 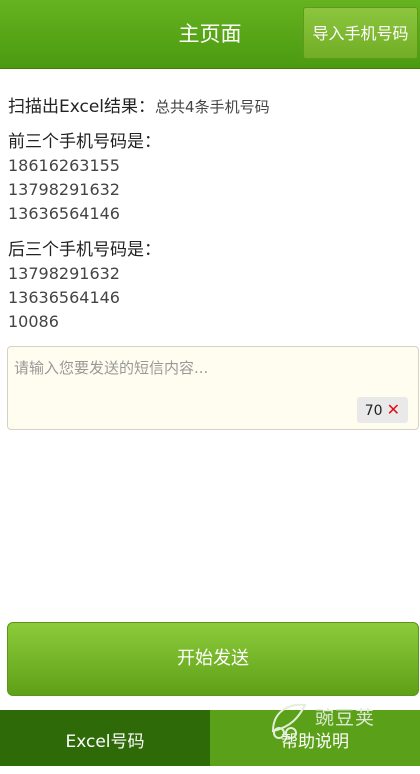 I want to click on char-count: 70, so click(x=373, y=411).